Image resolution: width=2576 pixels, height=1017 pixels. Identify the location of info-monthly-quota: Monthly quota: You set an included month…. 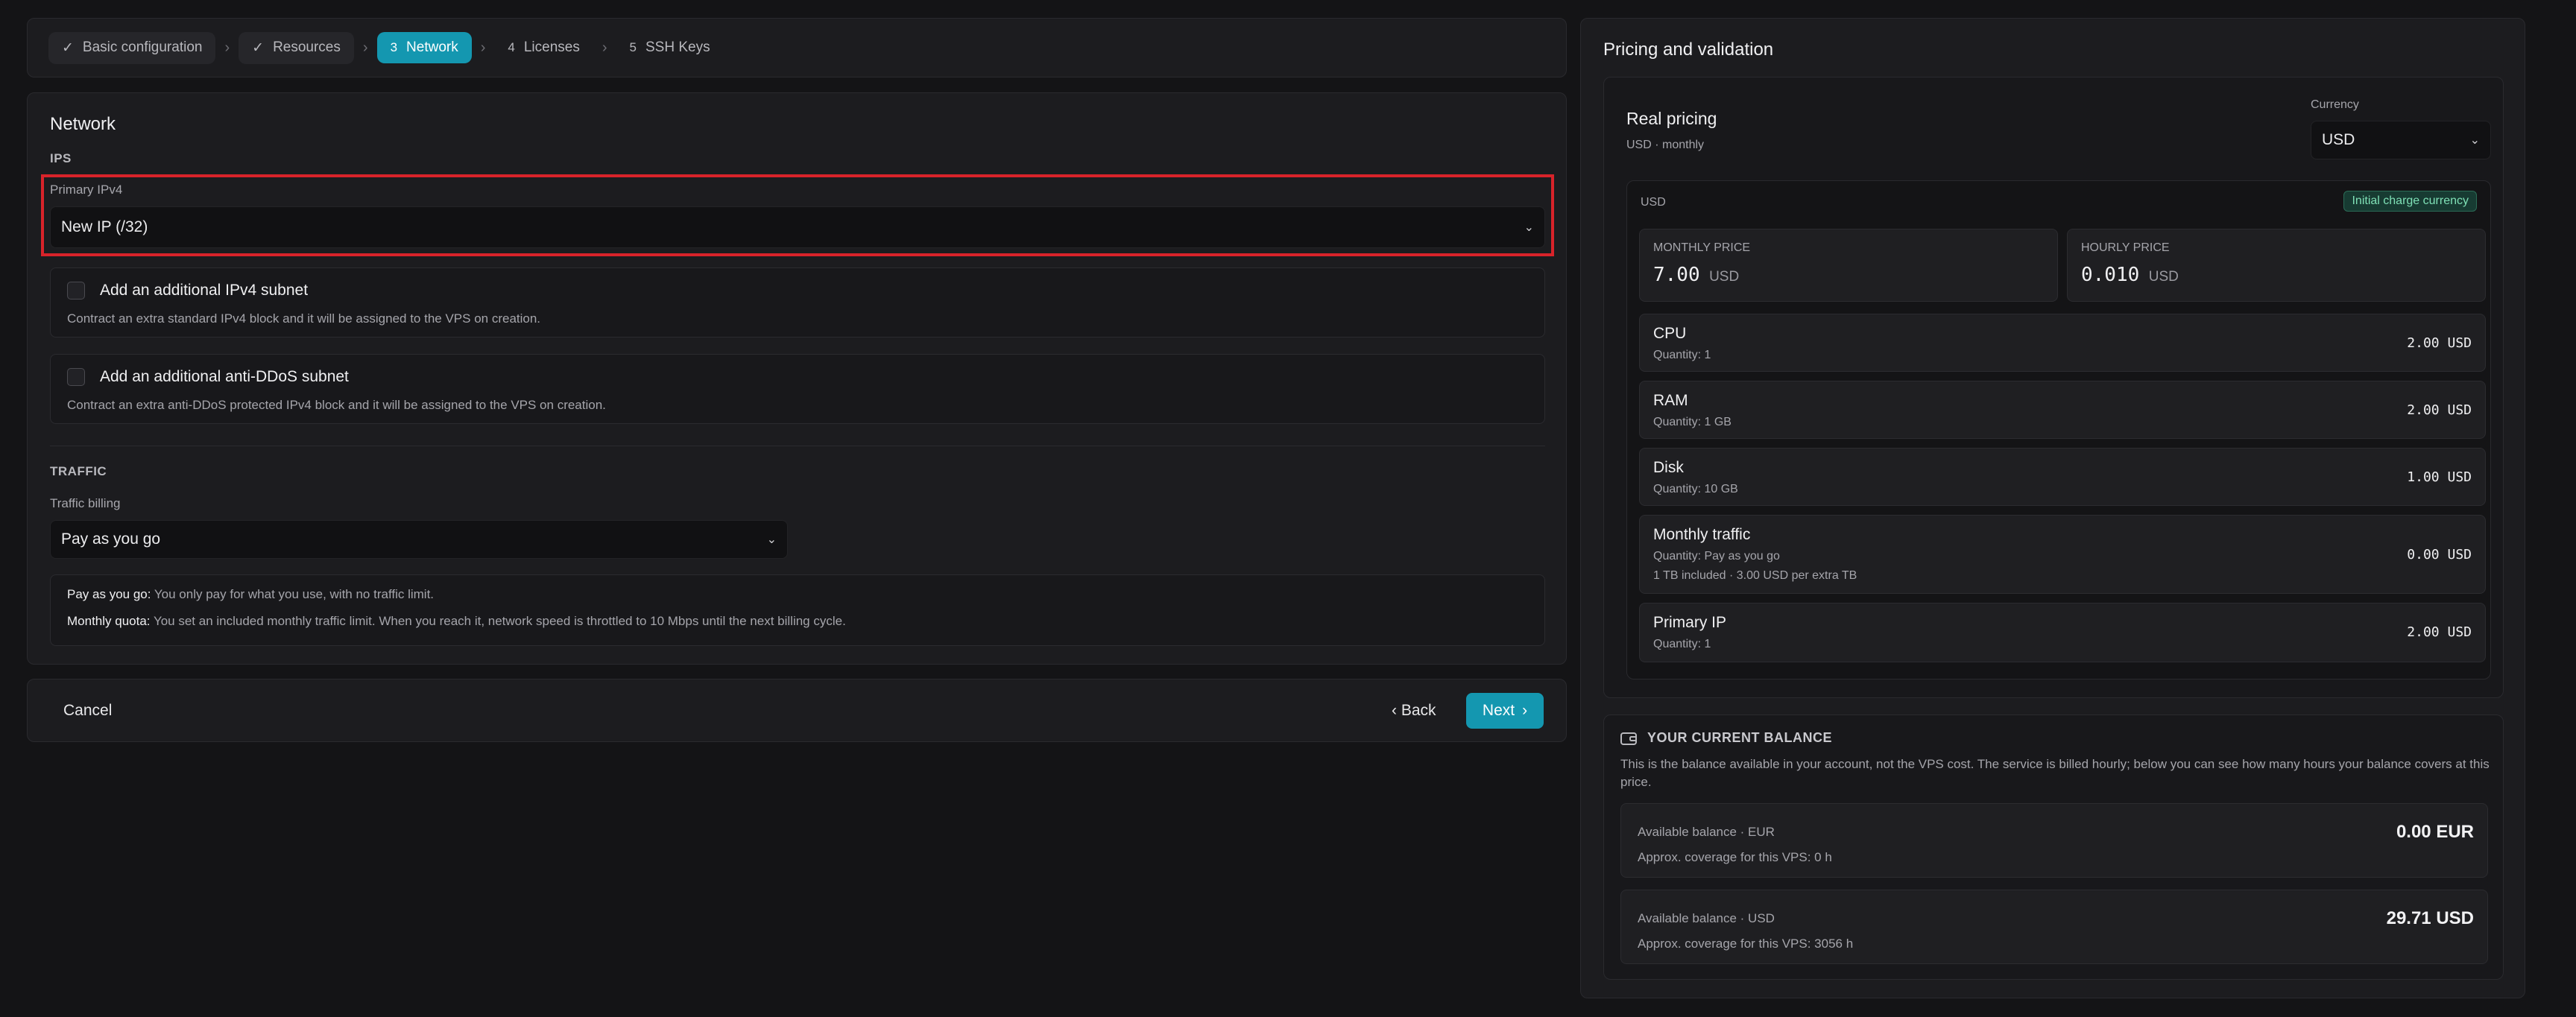
(456, 621).